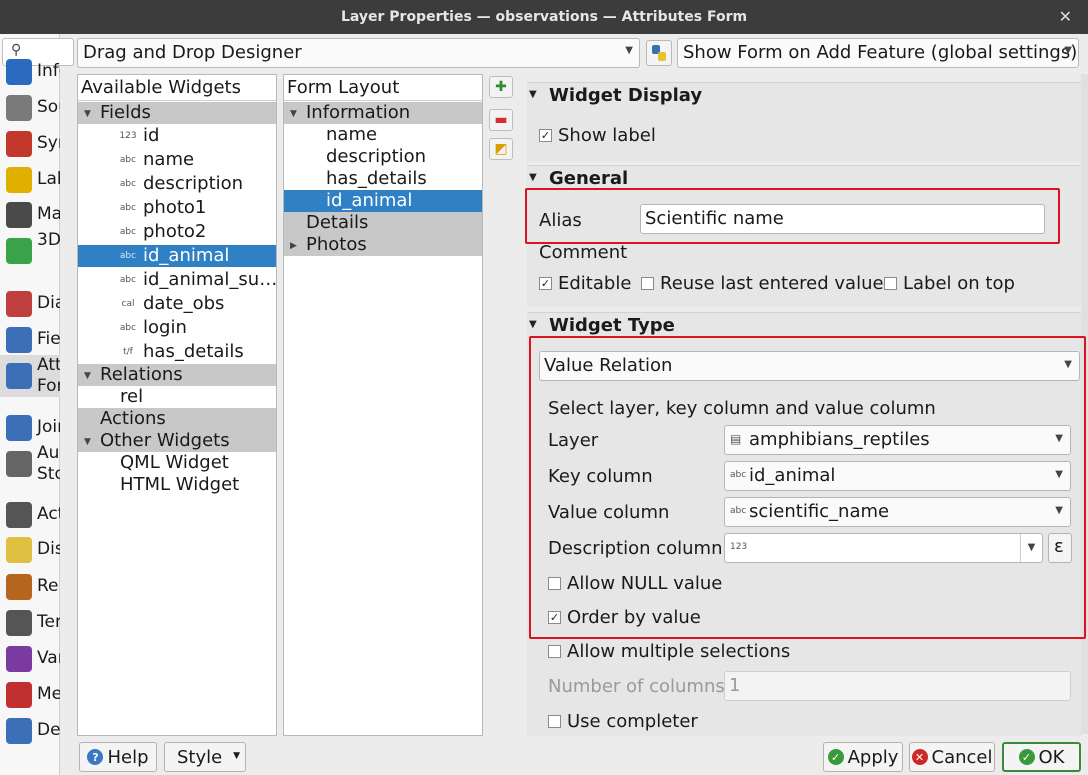 The width and height of the screenshot is (1088, 775). I want to click on python-init-button, so click(659, 53).